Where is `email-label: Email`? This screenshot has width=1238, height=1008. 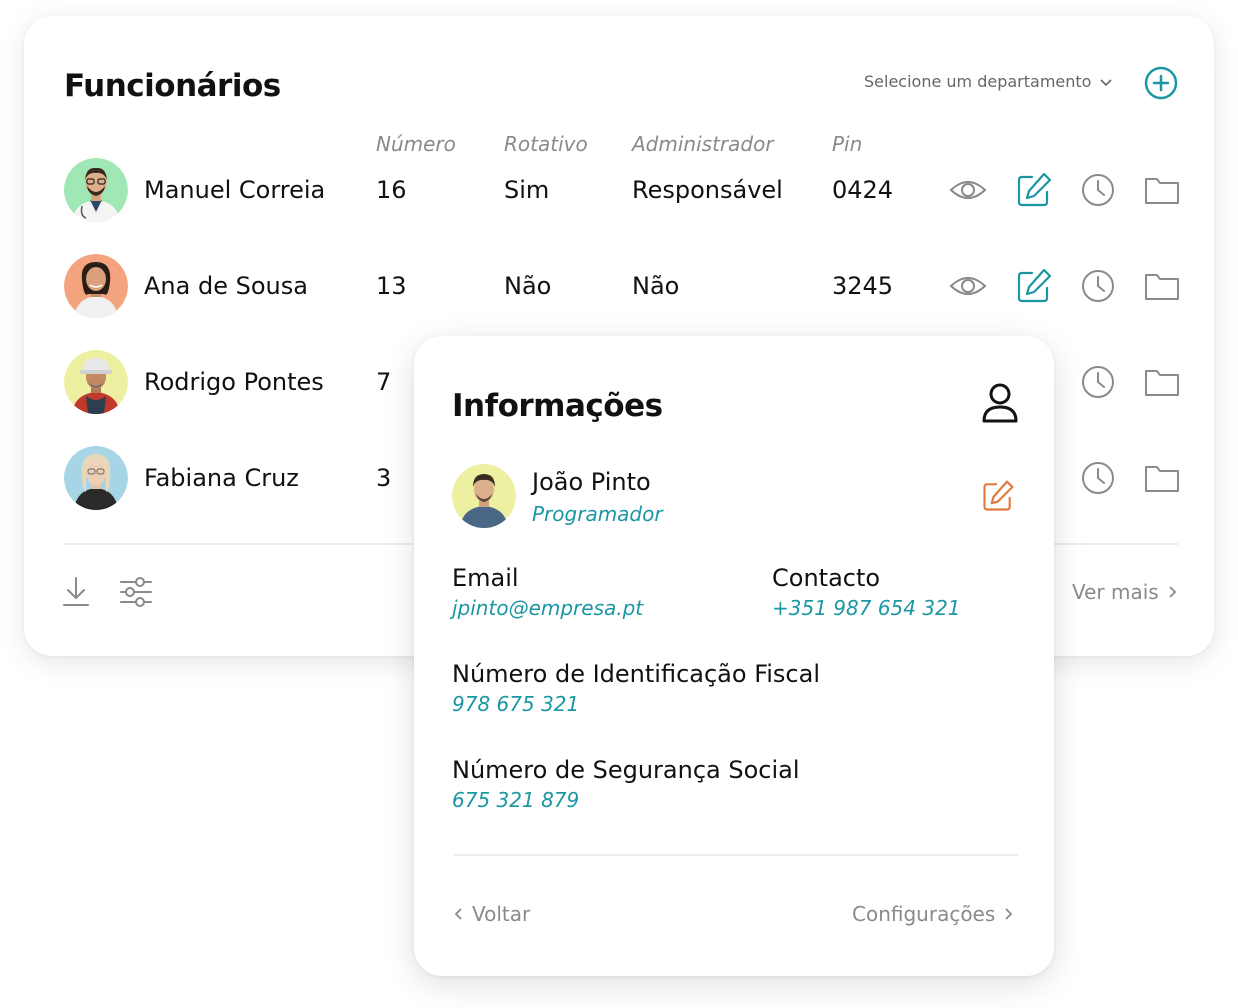 email-label: Email is located at coordinates (485, 578).